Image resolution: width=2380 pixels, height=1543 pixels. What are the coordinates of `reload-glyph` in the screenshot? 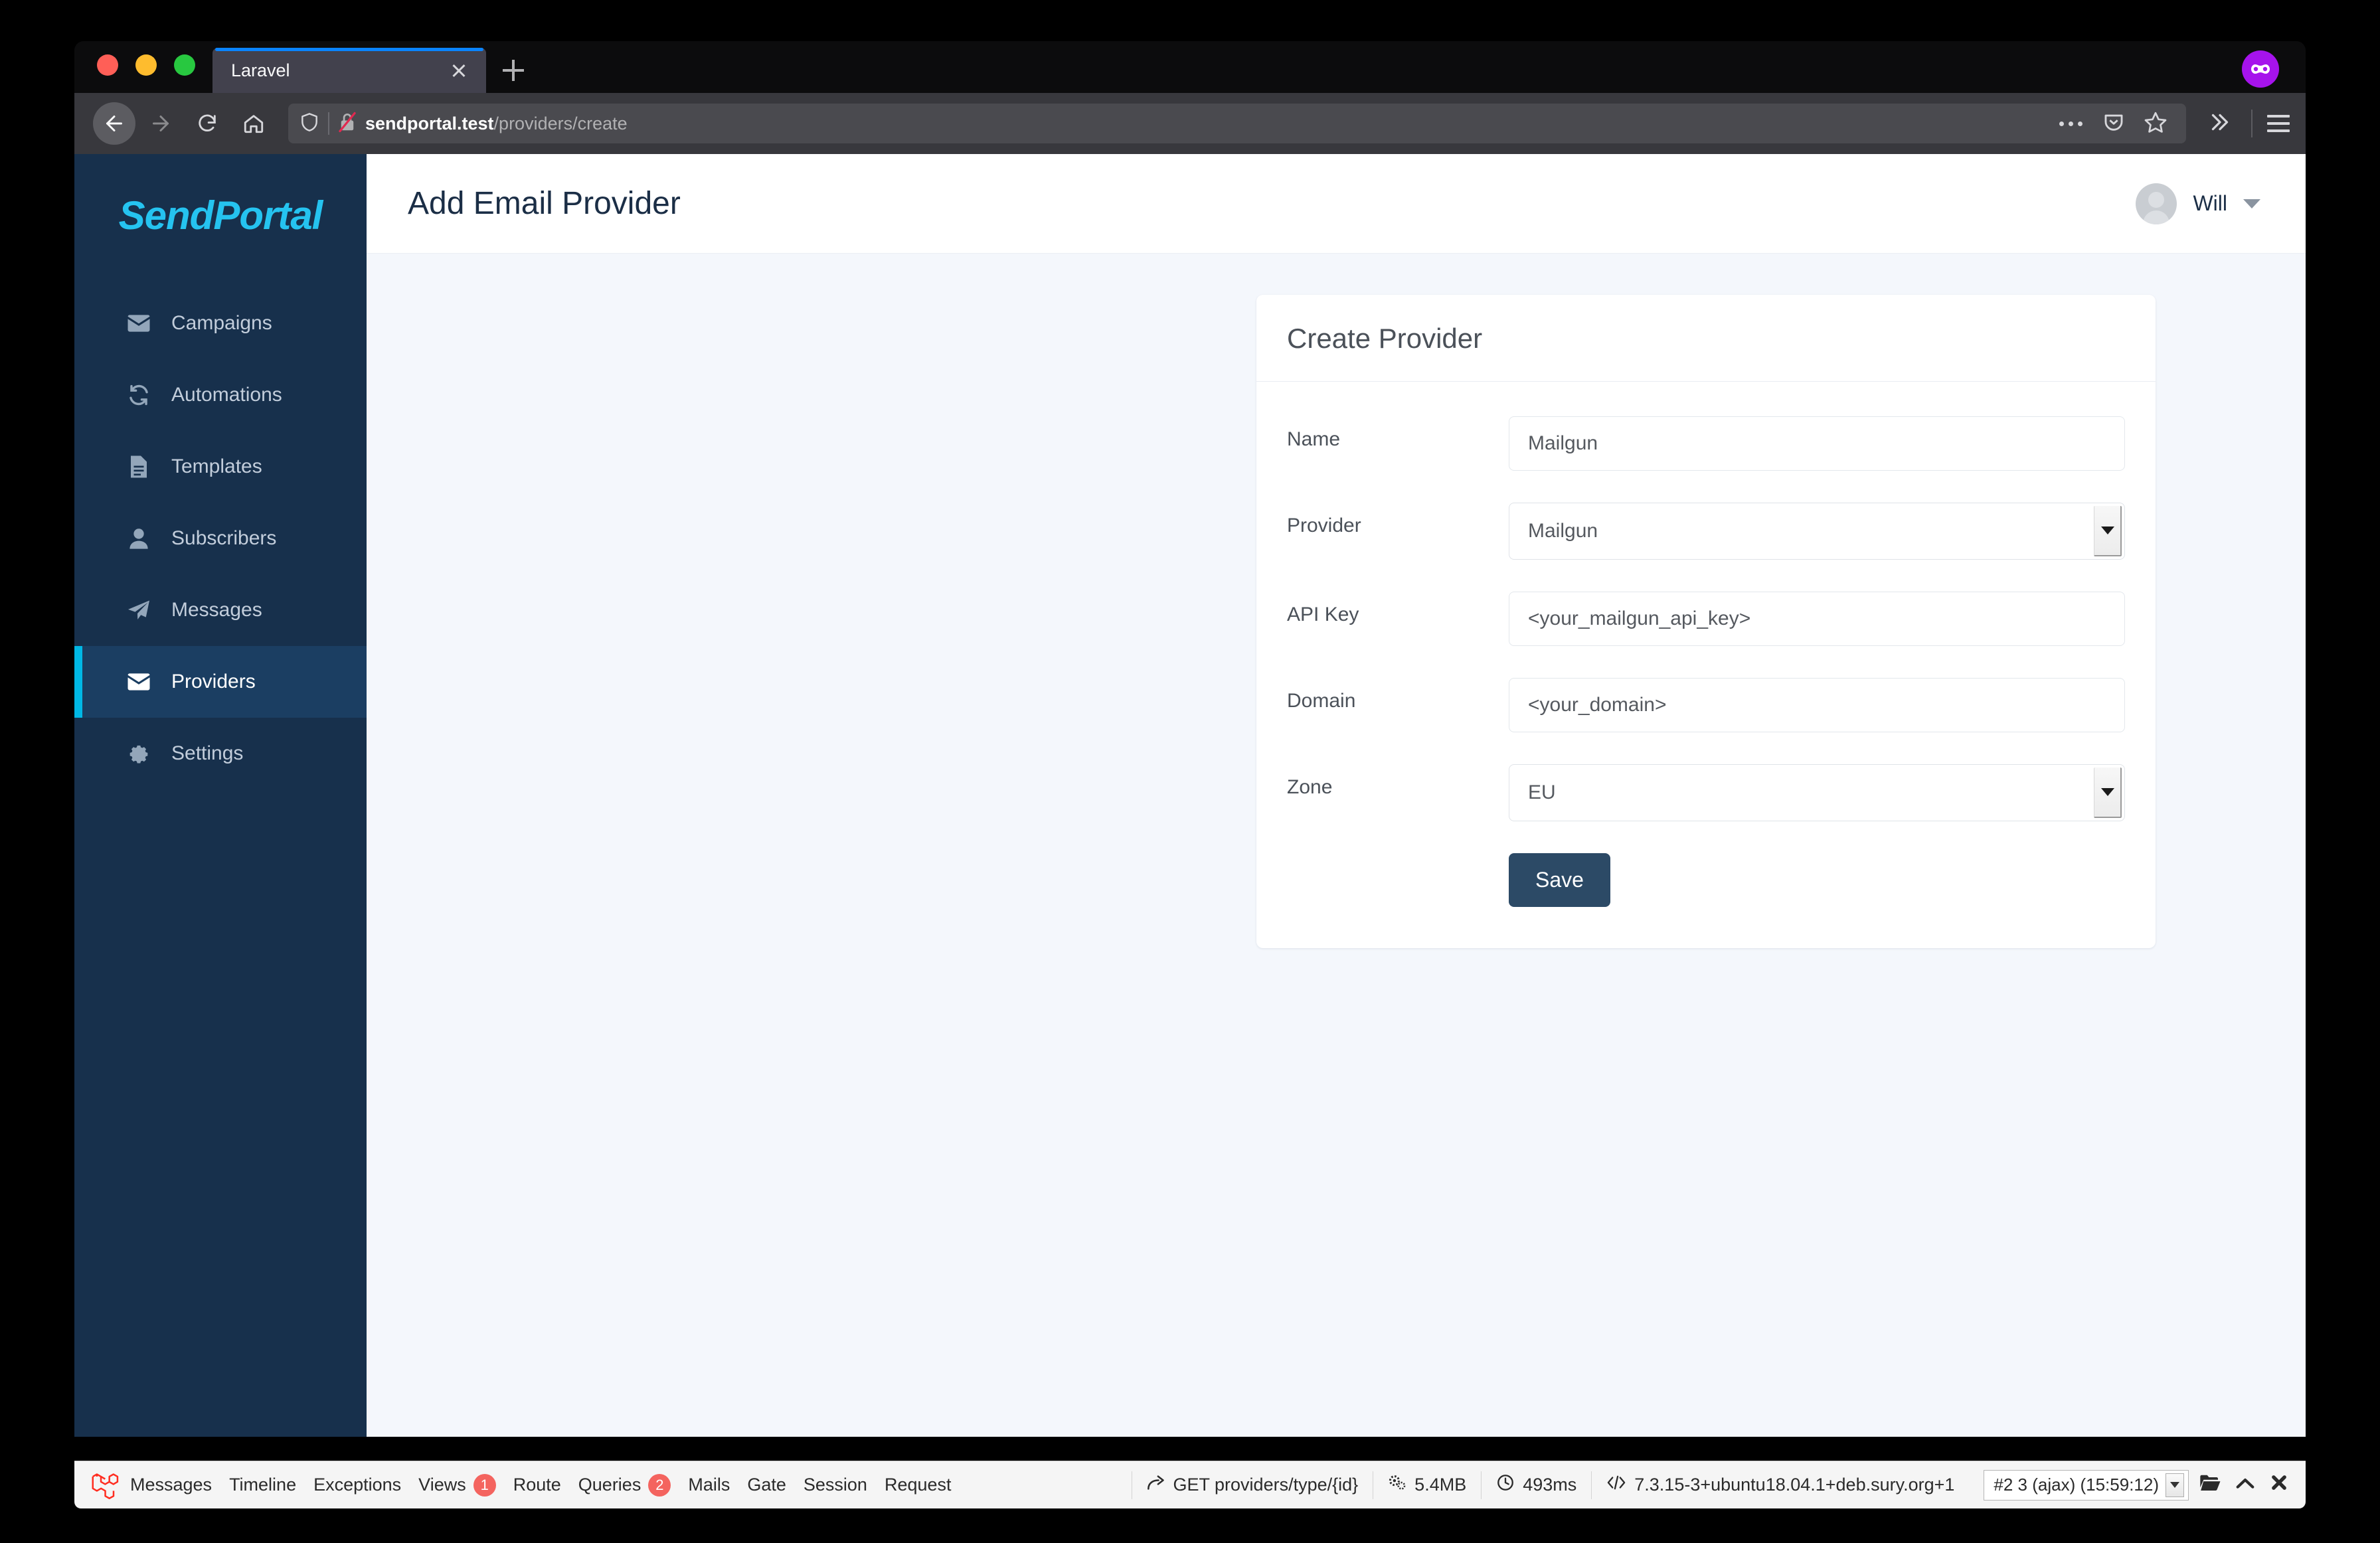 It's located at (207, 122).